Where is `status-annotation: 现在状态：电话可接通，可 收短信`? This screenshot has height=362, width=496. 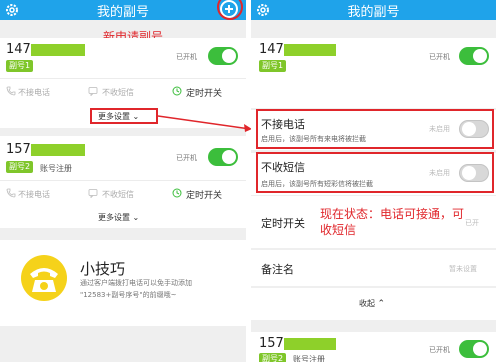
status-annotation: 现在状态：电话可接通，可 收短信 is located at coordinates (392, 222).